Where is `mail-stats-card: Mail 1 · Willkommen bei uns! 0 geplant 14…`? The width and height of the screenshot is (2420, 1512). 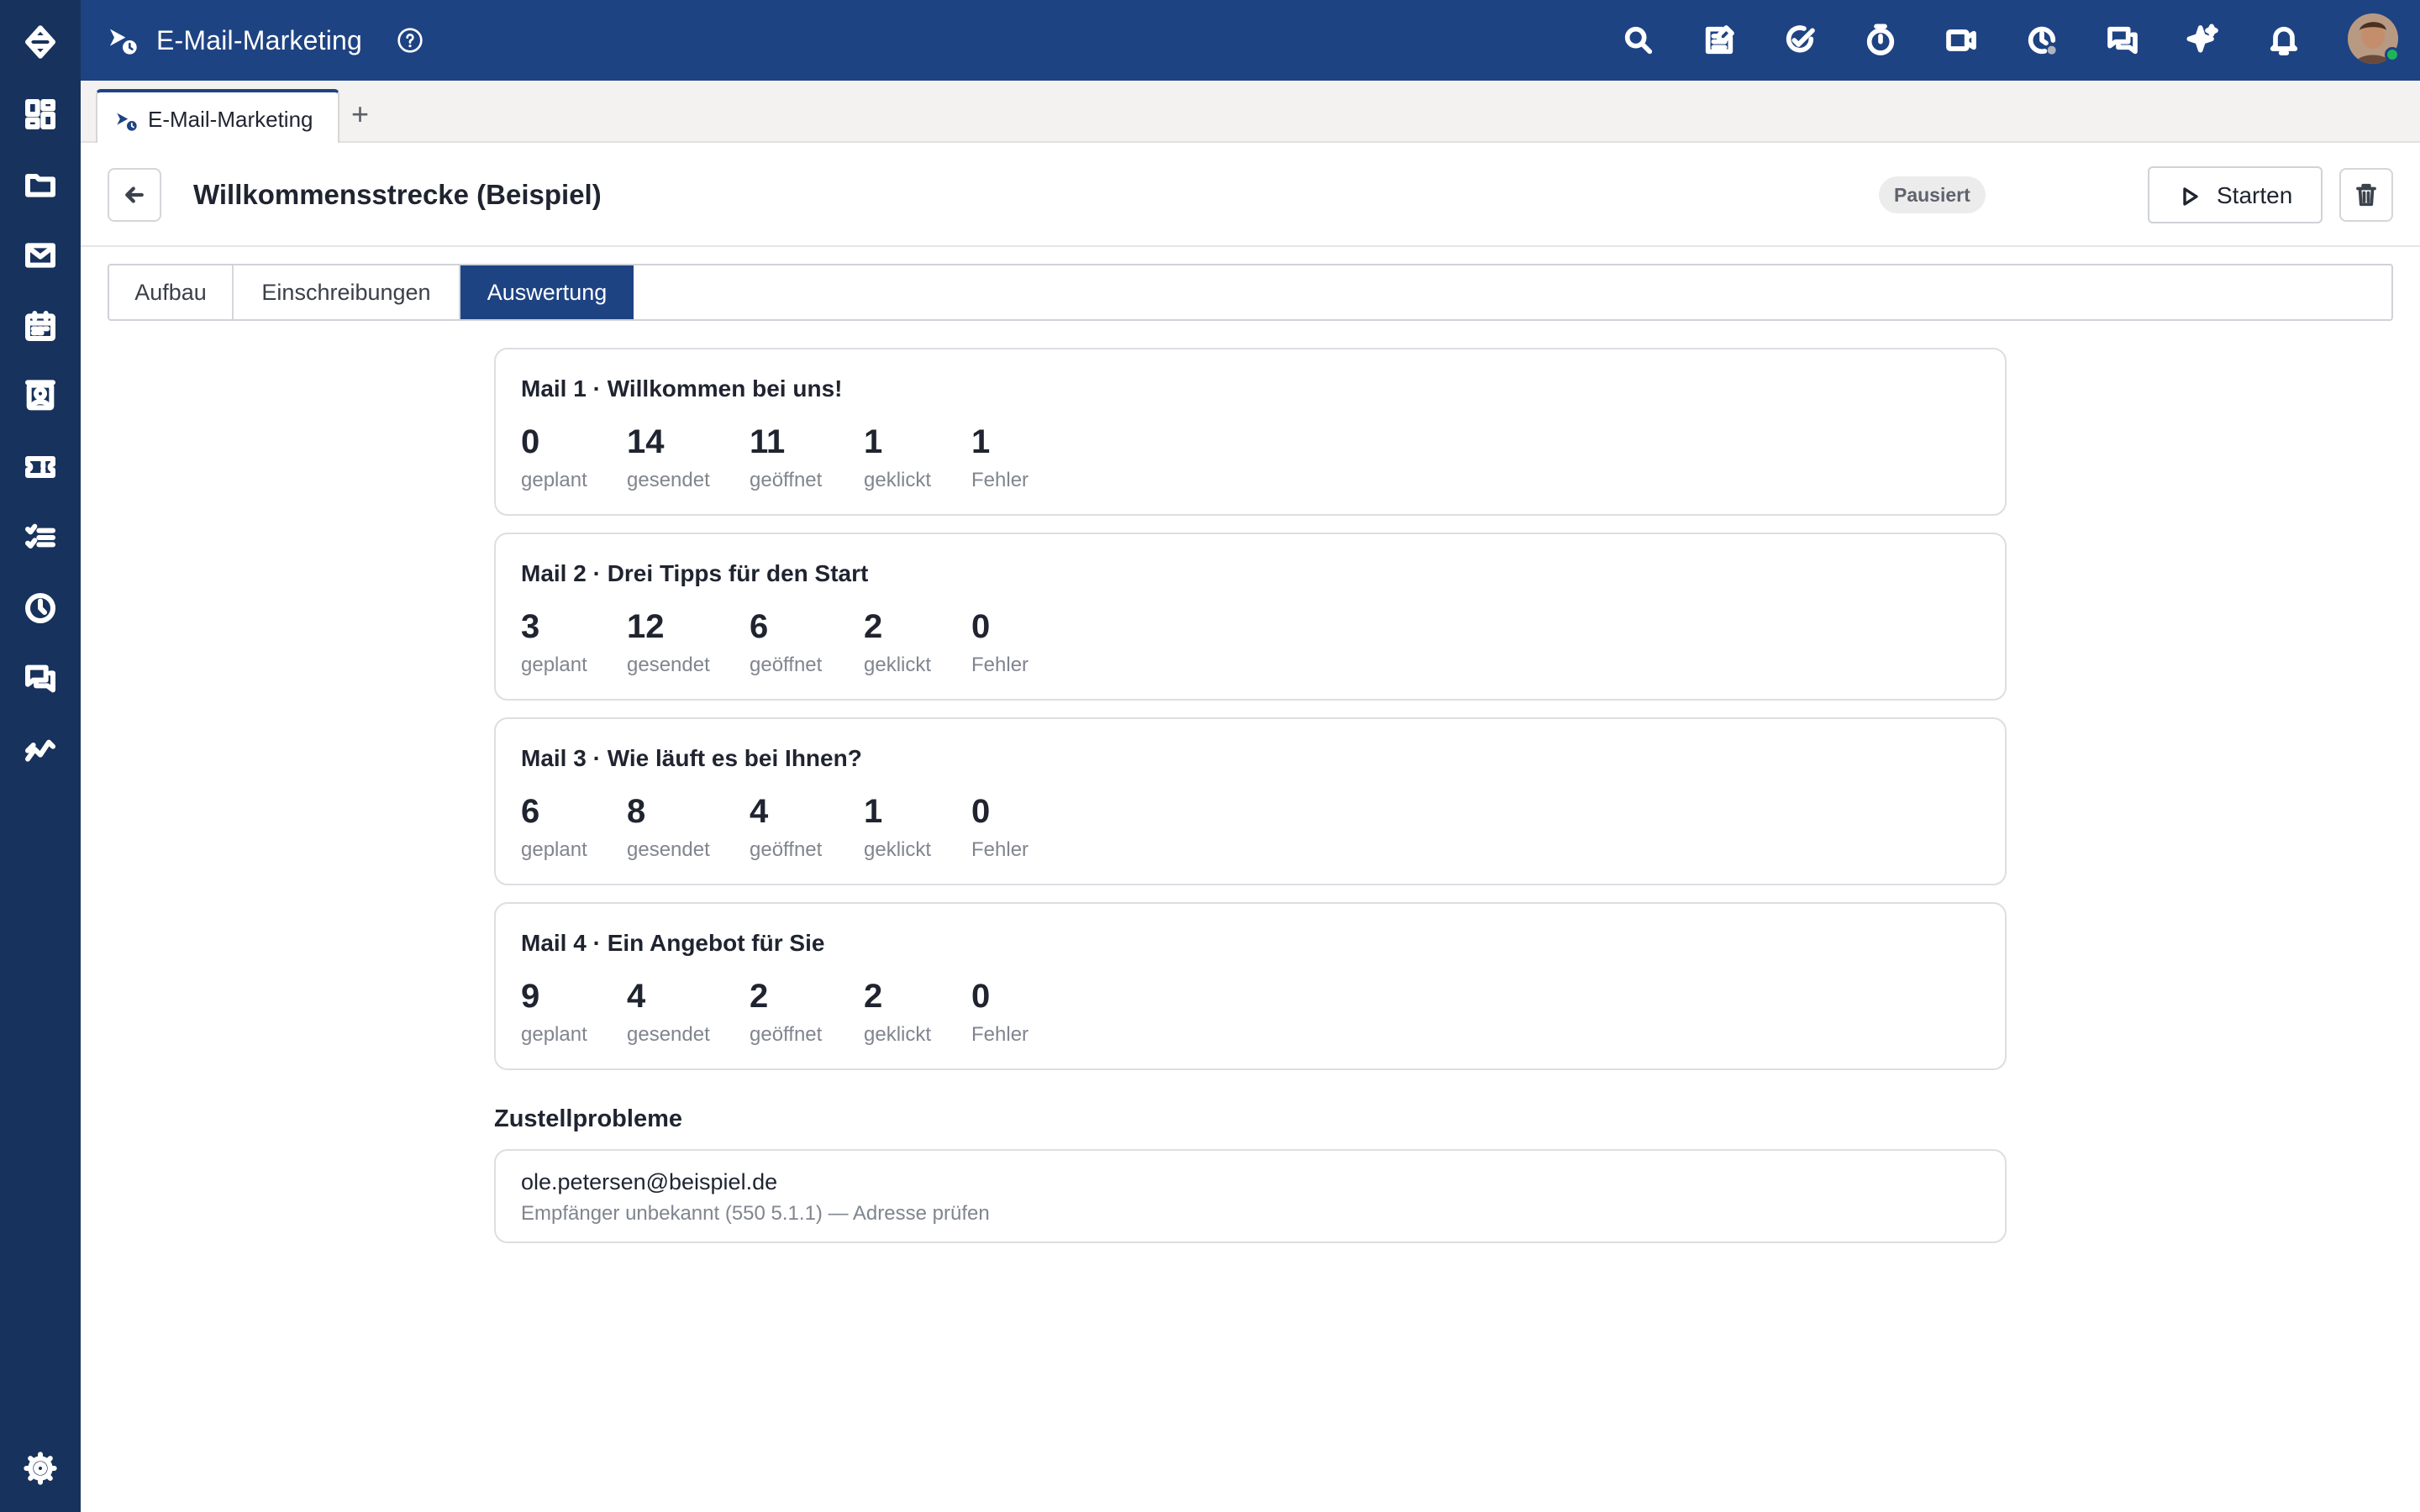 mail-stats-card: Mail 1 · Willkommen bei uns! 0 geplant 14… is located at coordinates (1251, 432).